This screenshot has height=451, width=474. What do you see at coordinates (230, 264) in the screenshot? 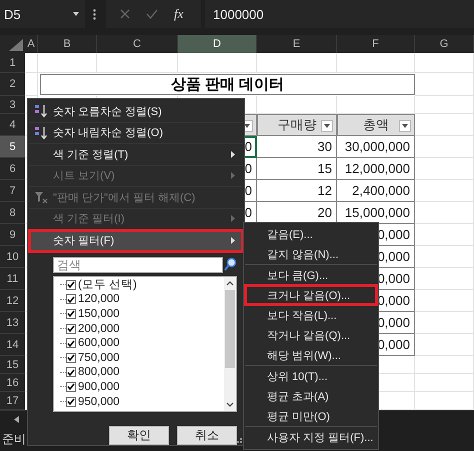
I see `search-icon` at bounding box center [230, 264].